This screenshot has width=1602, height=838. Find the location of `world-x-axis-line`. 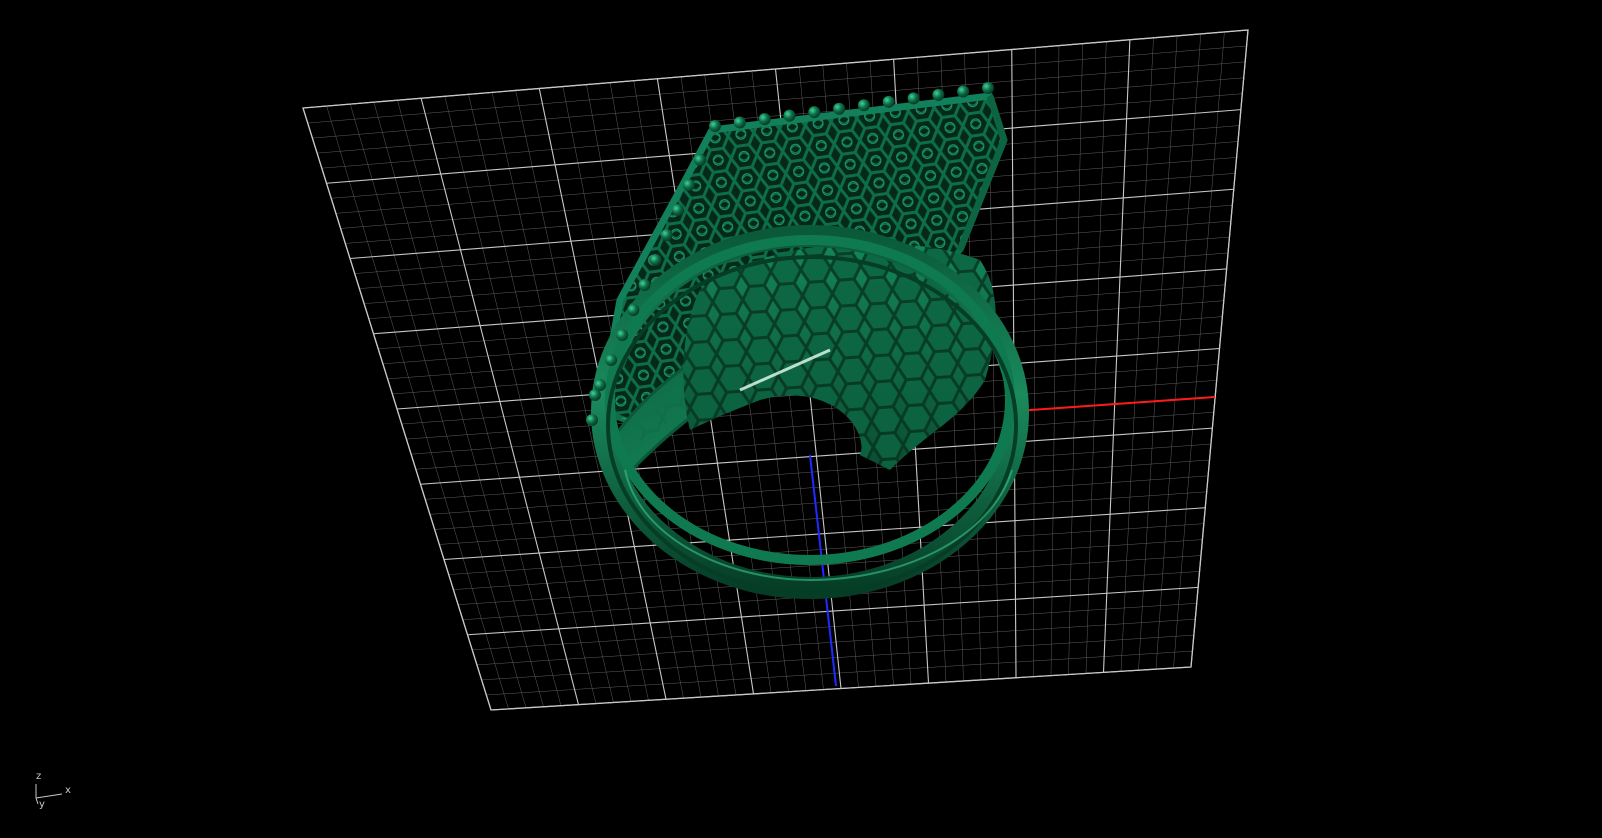

world-x-axis-line is located at coordinates (1116, 404).